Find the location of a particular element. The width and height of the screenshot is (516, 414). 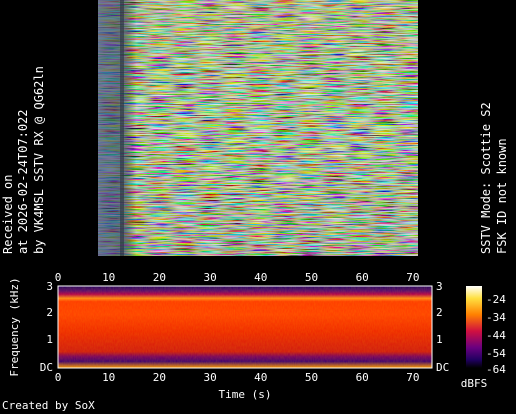

credit-text: Created by SoX is located at coordinates (48, 405).